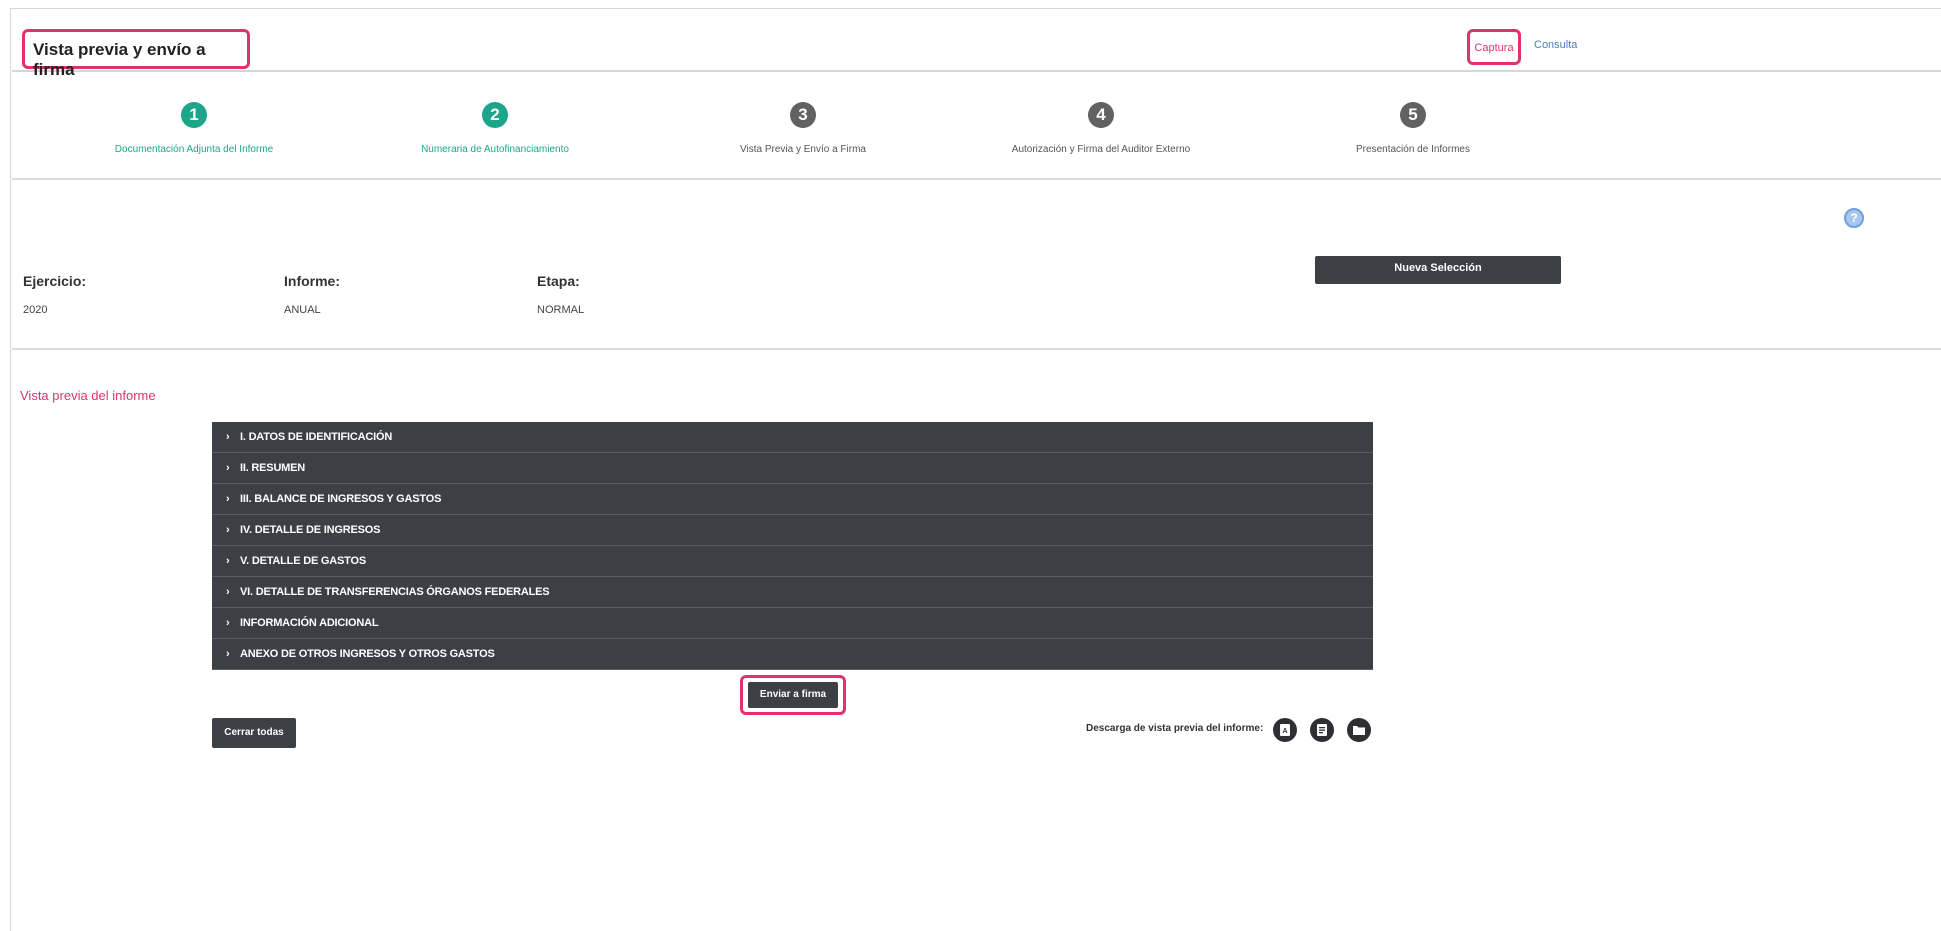 This screenshot has width=1941, height=931. I want to click on step-label: Vista Previa y Envío a Firma, so click(803, 149).